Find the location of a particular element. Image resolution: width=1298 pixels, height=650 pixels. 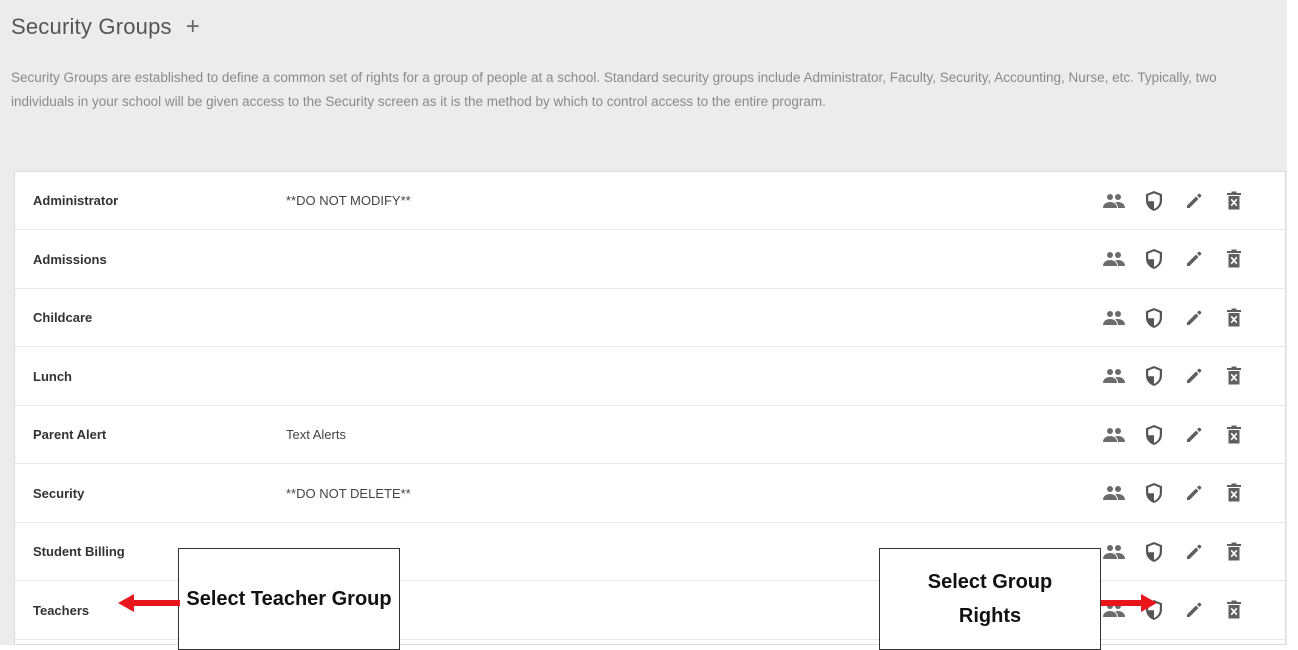

group-description: **DO NOT MODIFY** is located at coordinates (348, 200).